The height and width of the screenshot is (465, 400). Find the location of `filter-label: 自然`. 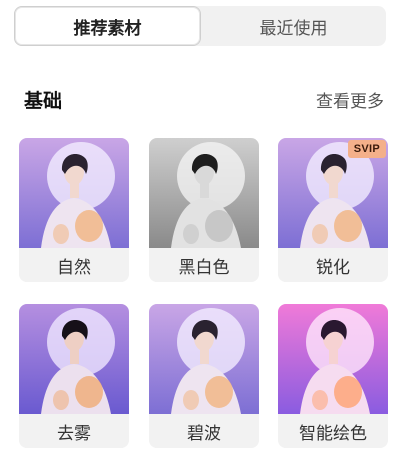

filter-label: 自然 is located at coordinates (74, 265).